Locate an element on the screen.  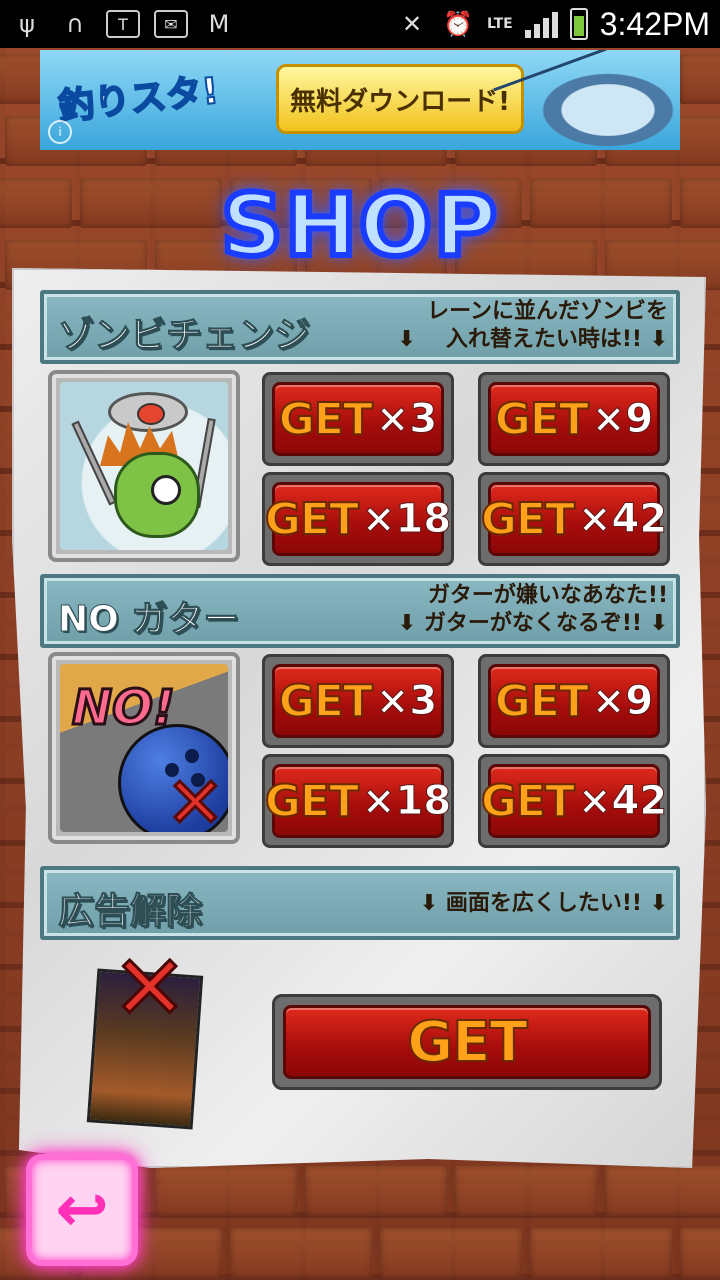
get-zombie-change-x3-button: GET ×3 is located at coordinates (358, 419).